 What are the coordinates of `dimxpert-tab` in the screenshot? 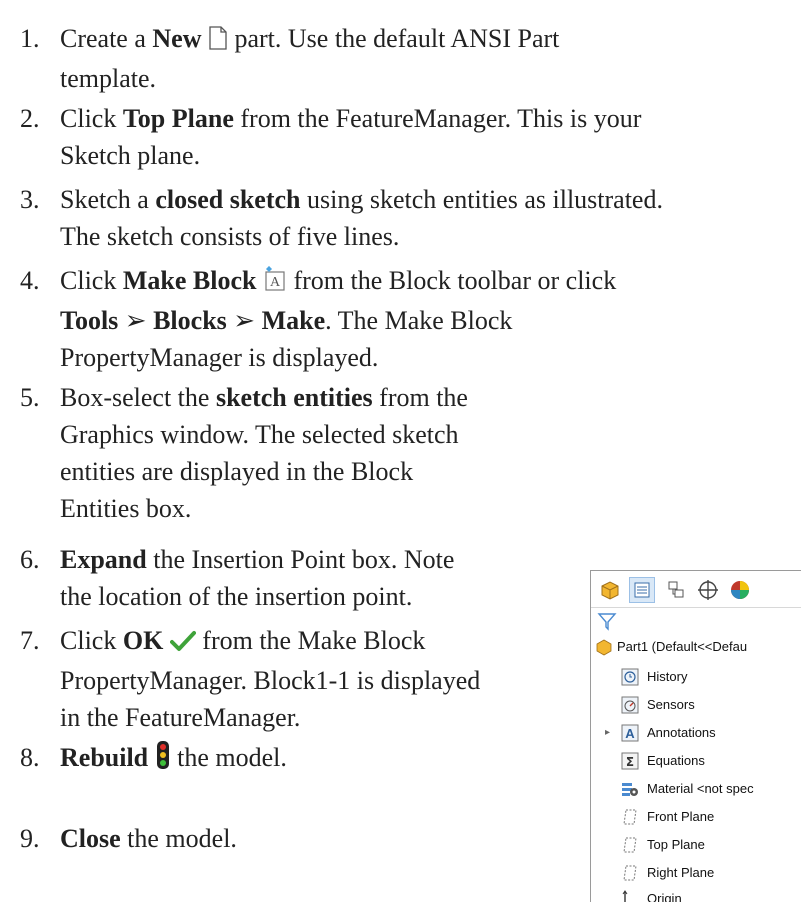 It's located at (708, 590).